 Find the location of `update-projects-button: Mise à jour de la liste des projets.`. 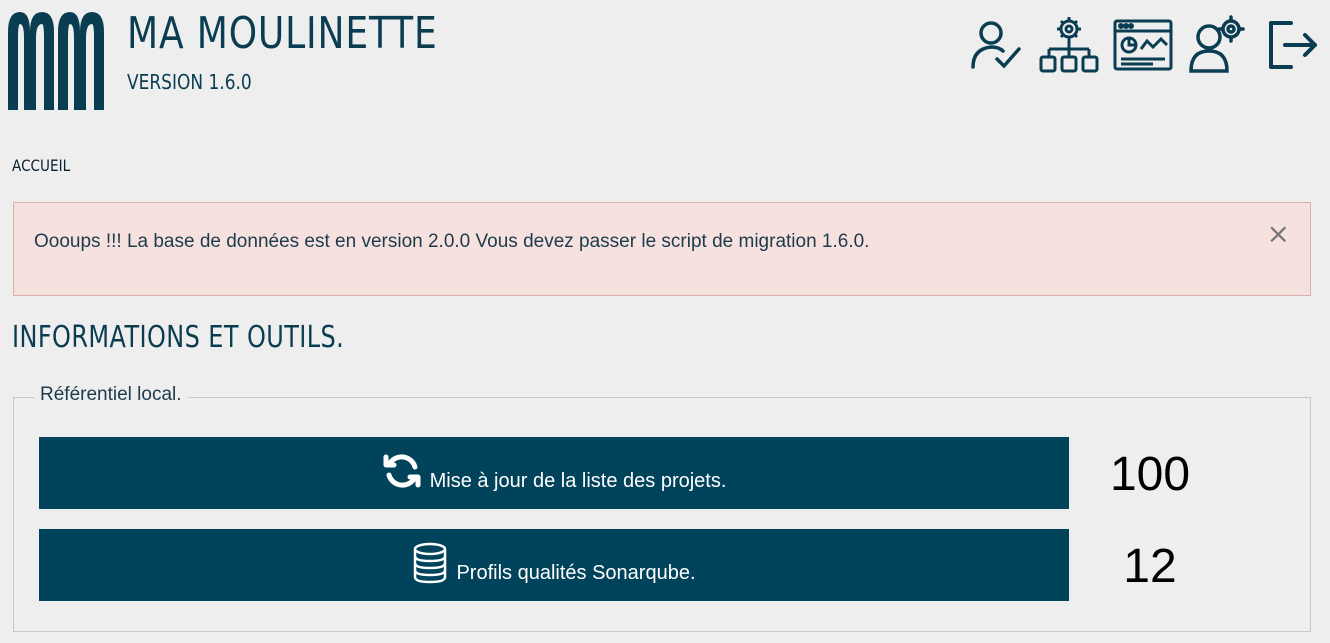

update-projects-button: Mise à jour de la liste des projets. is located at coordinates (554, 473).